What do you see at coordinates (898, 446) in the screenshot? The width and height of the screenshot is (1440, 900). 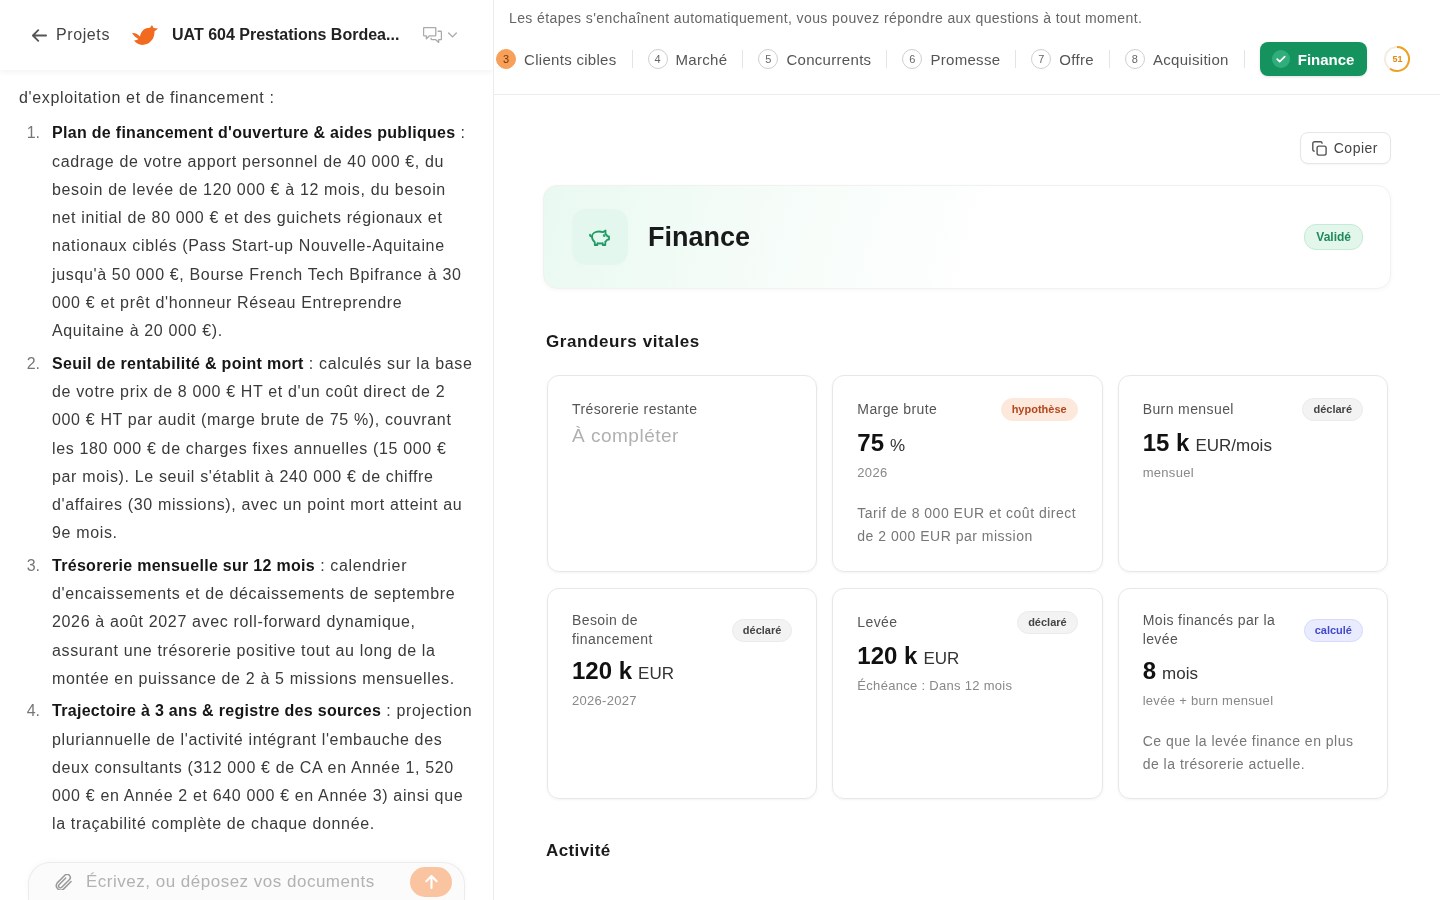 I see `metric-unit: %` at bounding box center [898, 446].